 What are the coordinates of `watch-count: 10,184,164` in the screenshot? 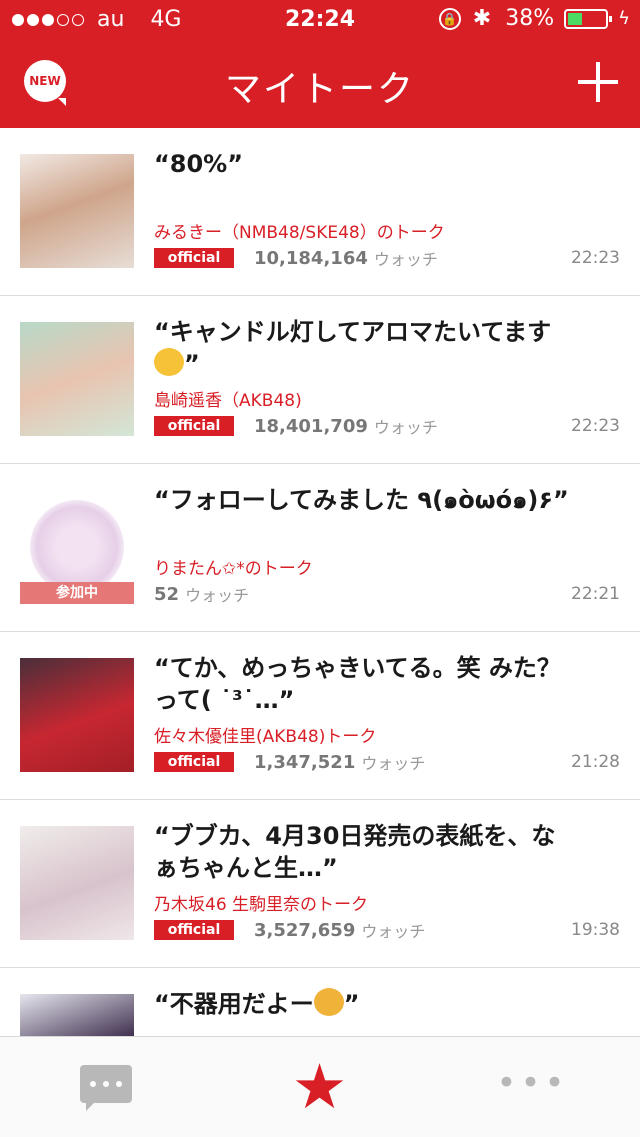 It's located at (311, 258).